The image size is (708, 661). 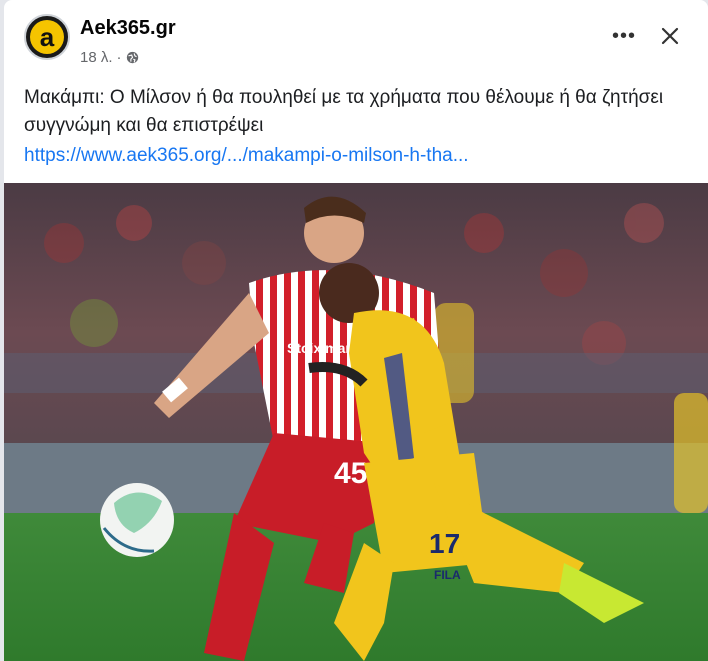 What do you see at coordinates (137, 520) in the screenshot?
I see `ball` at bounding box center [137, 520].